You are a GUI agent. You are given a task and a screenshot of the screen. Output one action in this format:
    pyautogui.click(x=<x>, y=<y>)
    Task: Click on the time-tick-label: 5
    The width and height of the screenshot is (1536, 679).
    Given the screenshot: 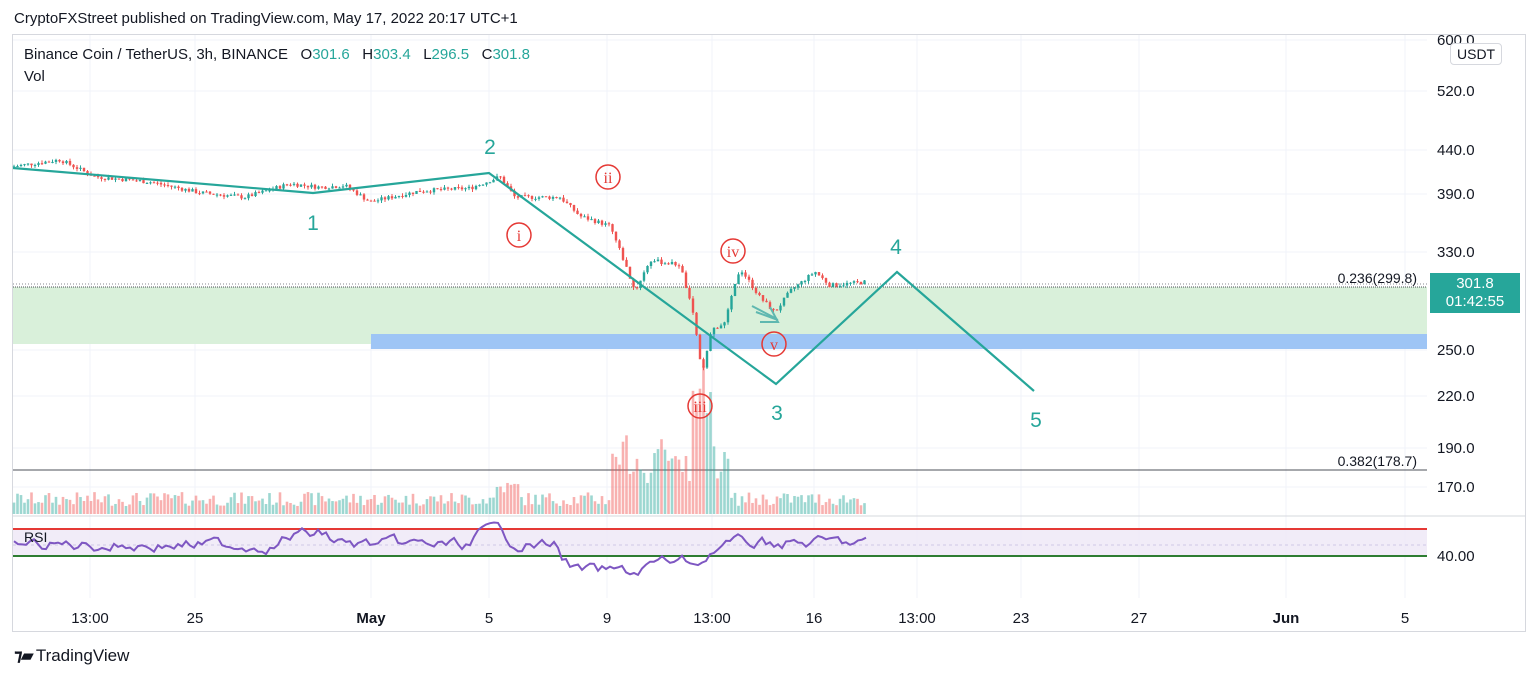 What is the action you would take?
    pyautogui.click(x=1405, y=618)
    